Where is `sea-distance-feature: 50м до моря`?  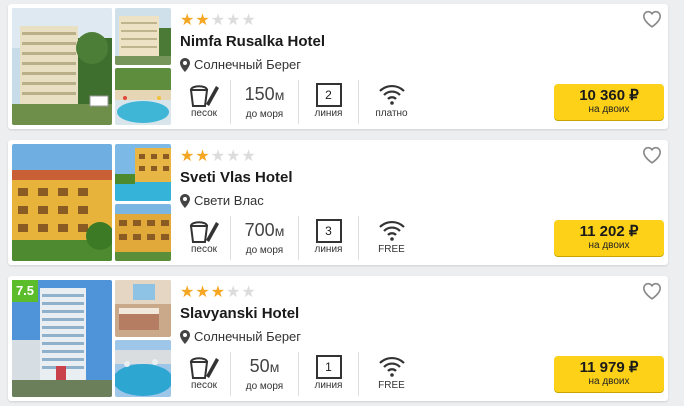
sea-distance-feature: 50м до моря is located at coordinates (264, 374).